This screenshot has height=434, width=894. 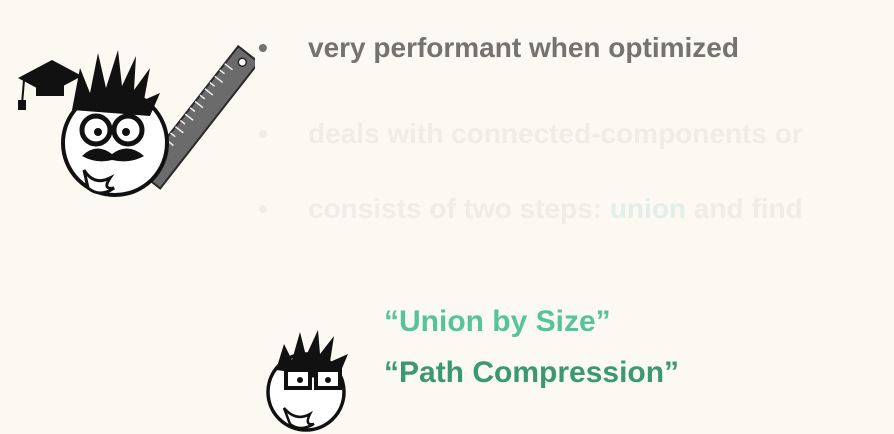 What do you see at coordinates (555, 133) in the screenshot?
I see `bullet-text: deals with connected-components or` at bounding box center [555, 133].